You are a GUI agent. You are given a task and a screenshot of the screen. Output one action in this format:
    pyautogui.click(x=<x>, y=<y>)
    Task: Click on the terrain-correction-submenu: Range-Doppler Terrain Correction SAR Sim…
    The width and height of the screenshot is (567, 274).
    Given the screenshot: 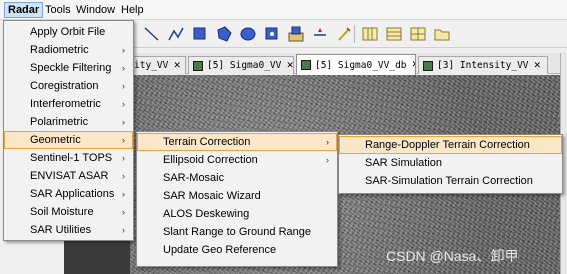 What is the action you would take?
    pyautogui.click(x=450, y=164)
    